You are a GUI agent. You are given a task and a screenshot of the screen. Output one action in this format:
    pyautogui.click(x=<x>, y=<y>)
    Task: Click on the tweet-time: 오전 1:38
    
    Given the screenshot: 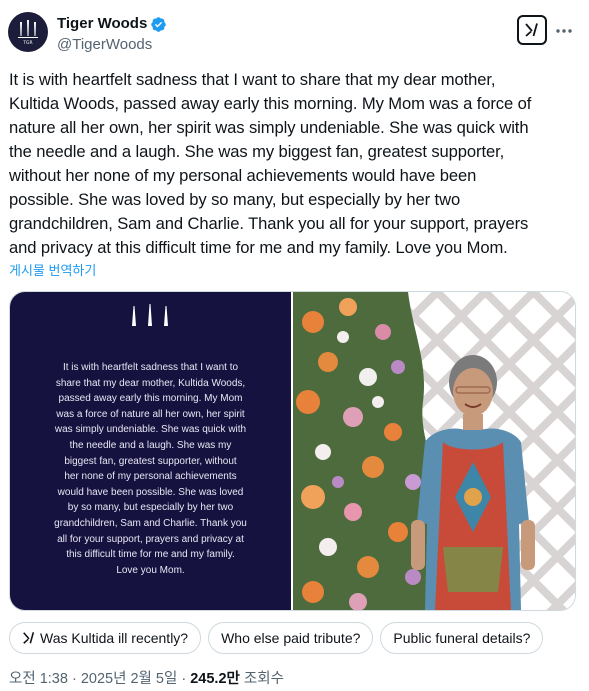 What is the action you would take?
    pyautogui.click(x=38, y=679)
    